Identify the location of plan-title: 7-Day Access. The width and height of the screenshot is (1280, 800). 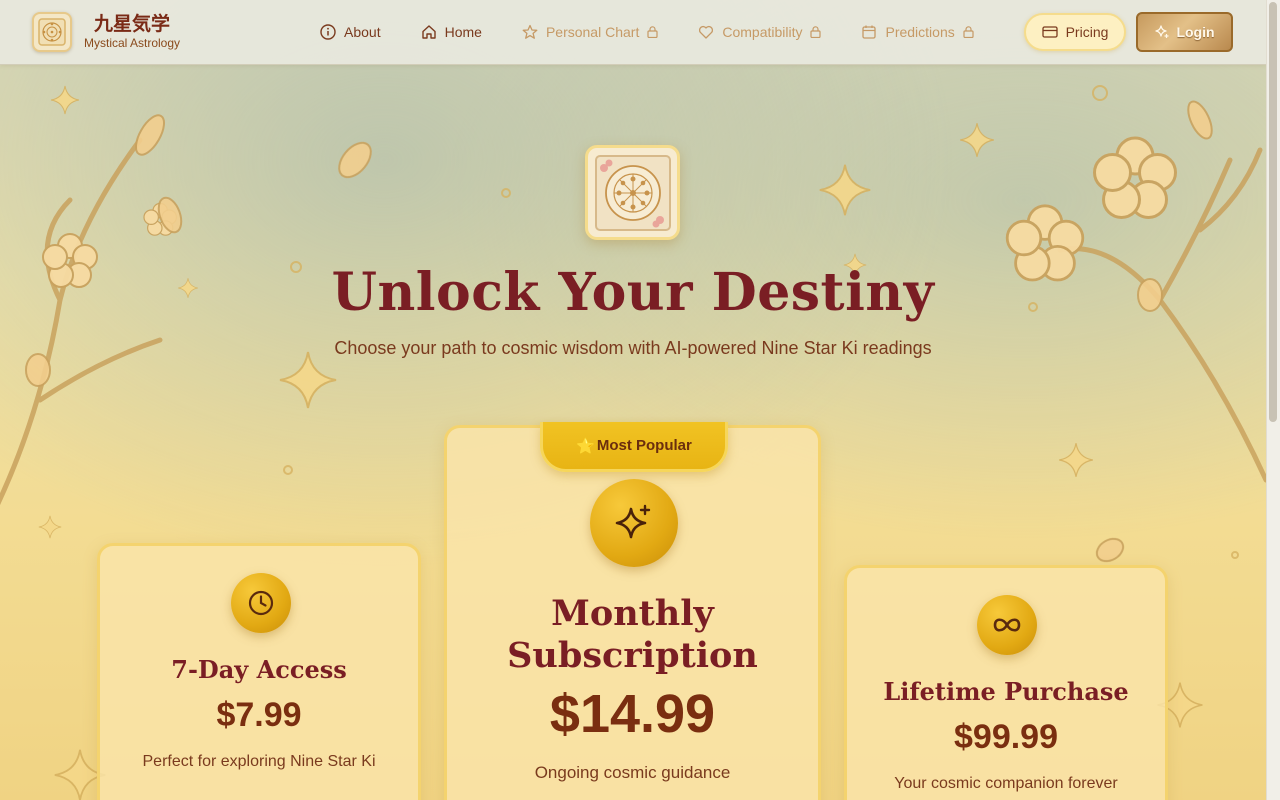
(259, 669).